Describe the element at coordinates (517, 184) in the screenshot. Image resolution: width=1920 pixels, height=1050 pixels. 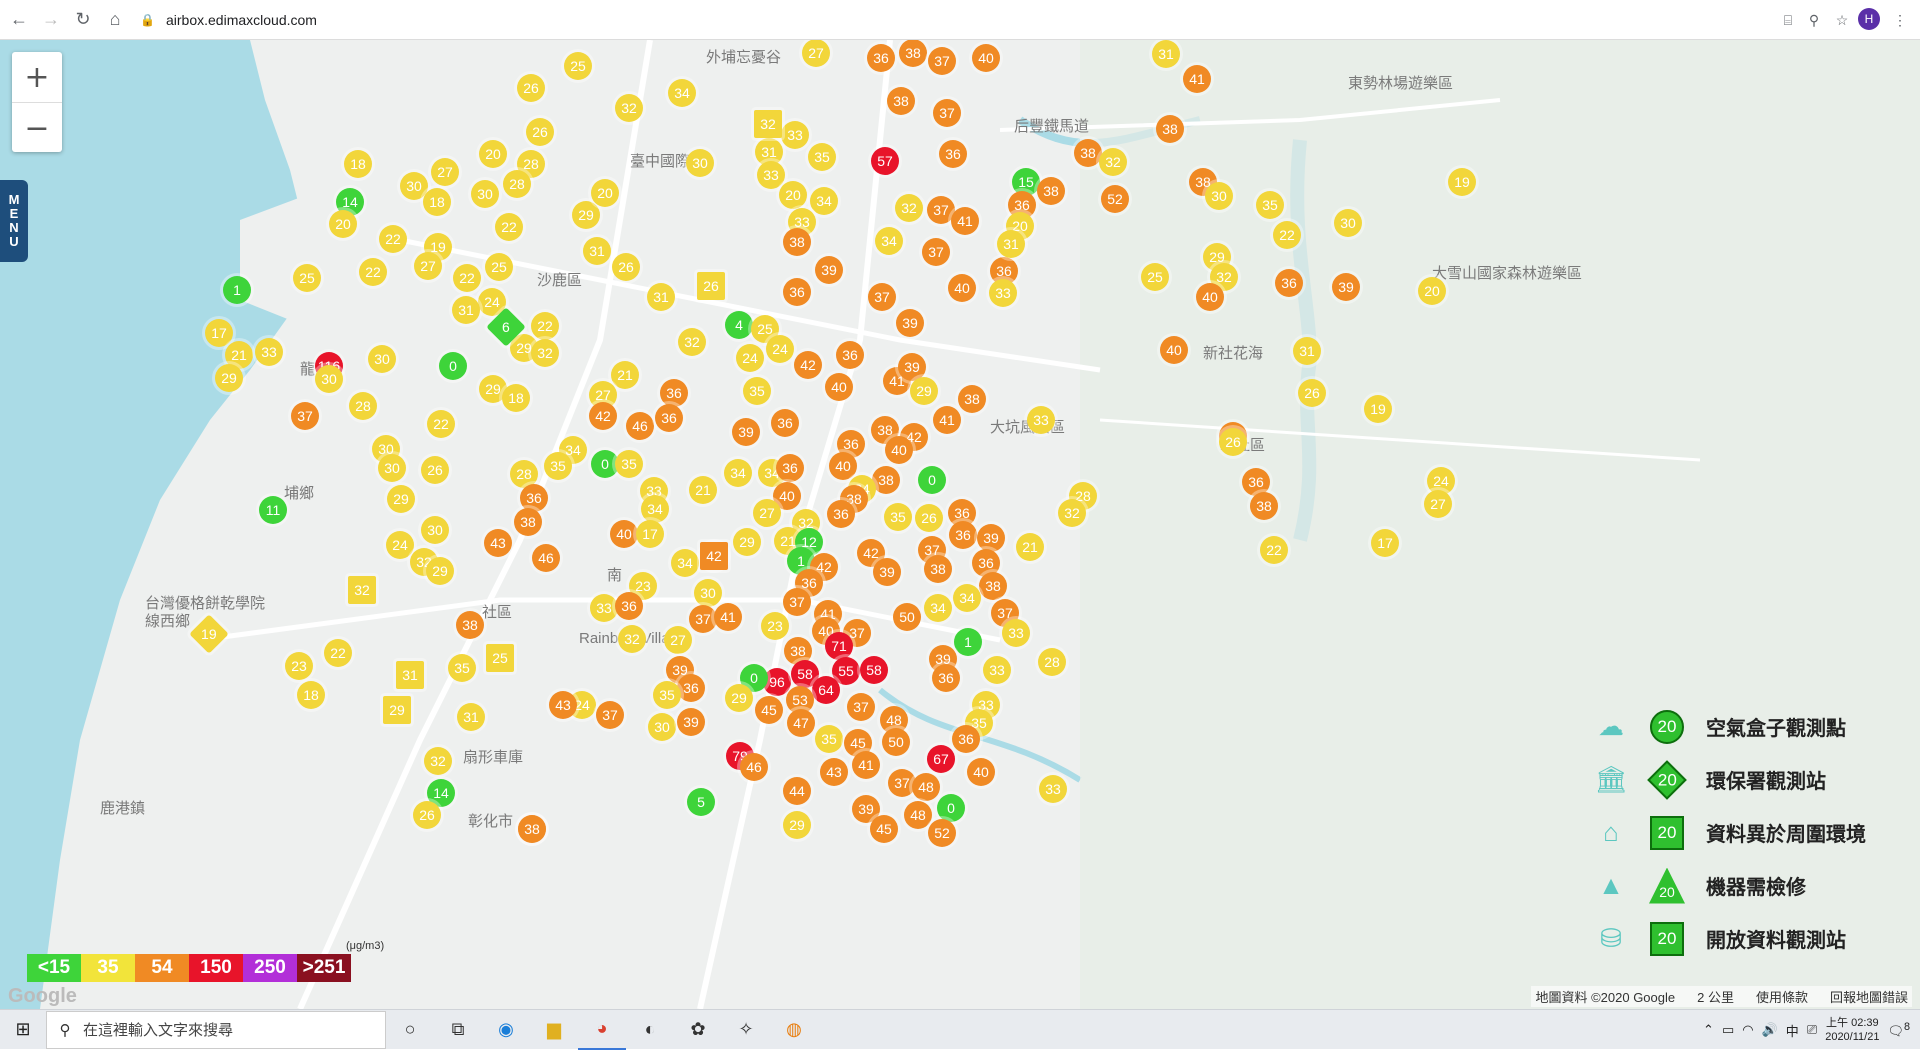
I see `air-quality-marker: 28` at that location.